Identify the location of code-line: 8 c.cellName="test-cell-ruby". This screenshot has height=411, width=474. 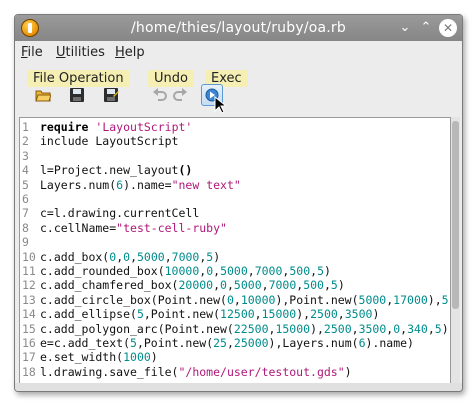
(123, 228).